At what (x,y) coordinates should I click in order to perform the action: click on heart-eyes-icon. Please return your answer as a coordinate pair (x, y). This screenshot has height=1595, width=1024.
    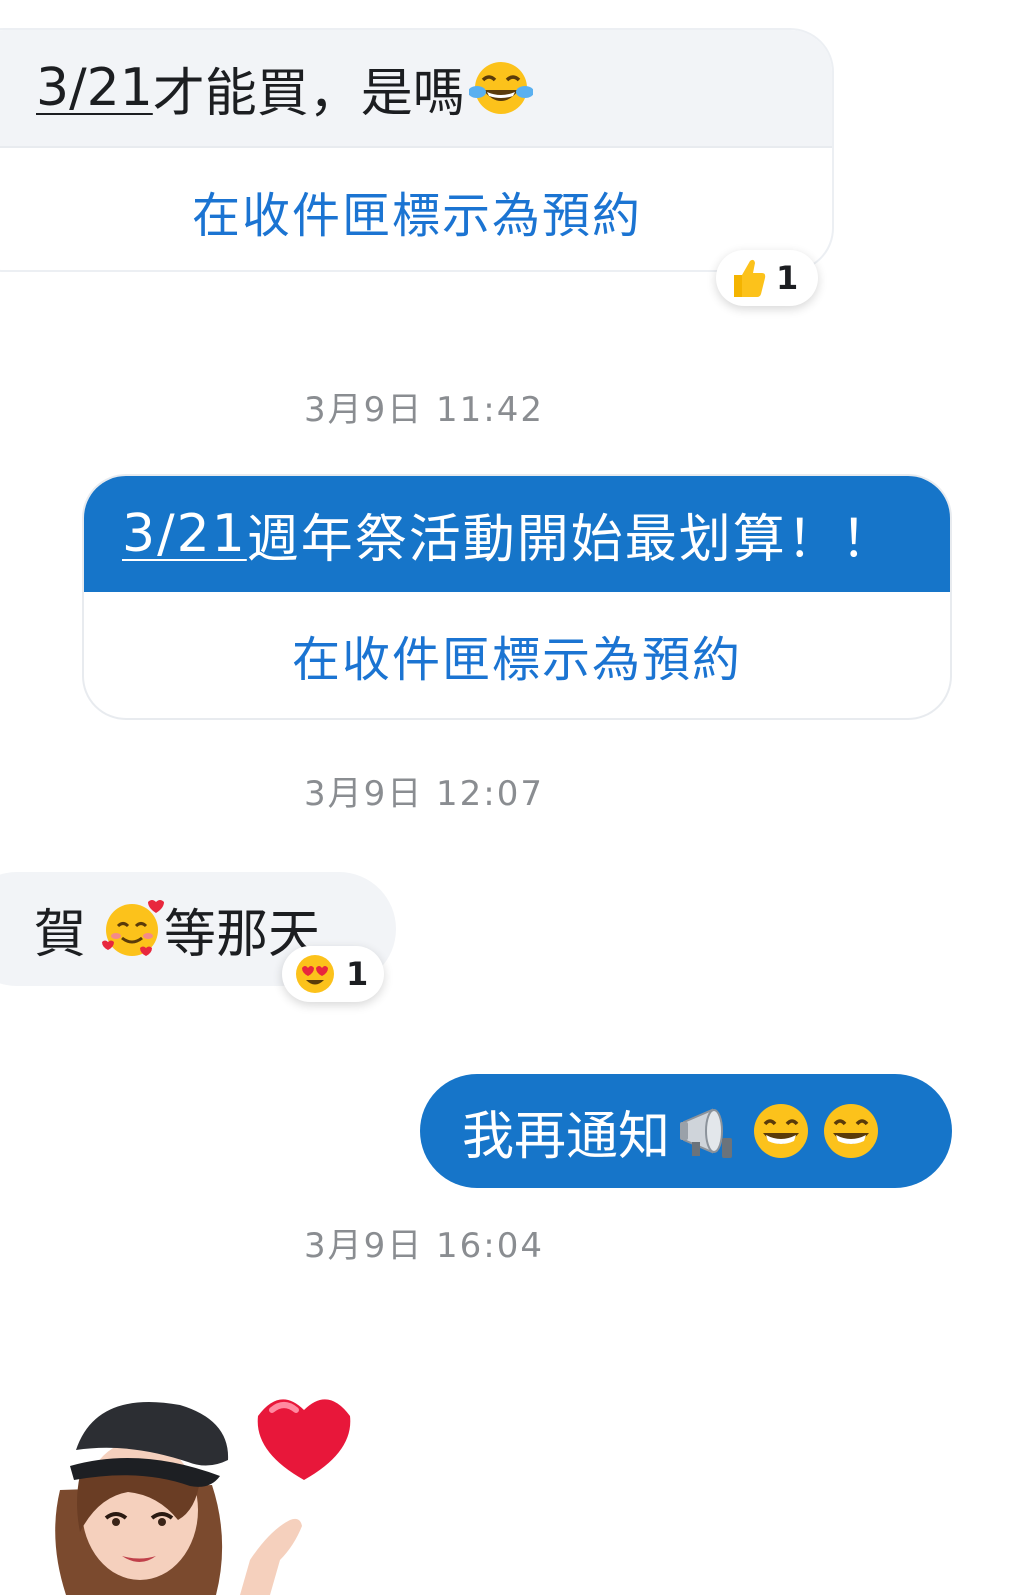
    Looking at the image, I should click on (315, 974).